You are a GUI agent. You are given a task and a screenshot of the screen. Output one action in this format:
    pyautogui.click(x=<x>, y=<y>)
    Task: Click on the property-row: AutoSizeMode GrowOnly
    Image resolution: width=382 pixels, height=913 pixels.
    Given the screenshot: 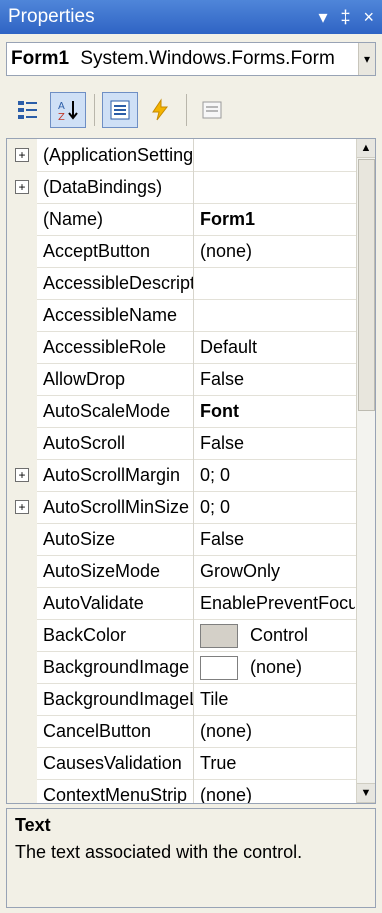 What is the action you would take?
    pyautogui.click(x=182, y=571)
    